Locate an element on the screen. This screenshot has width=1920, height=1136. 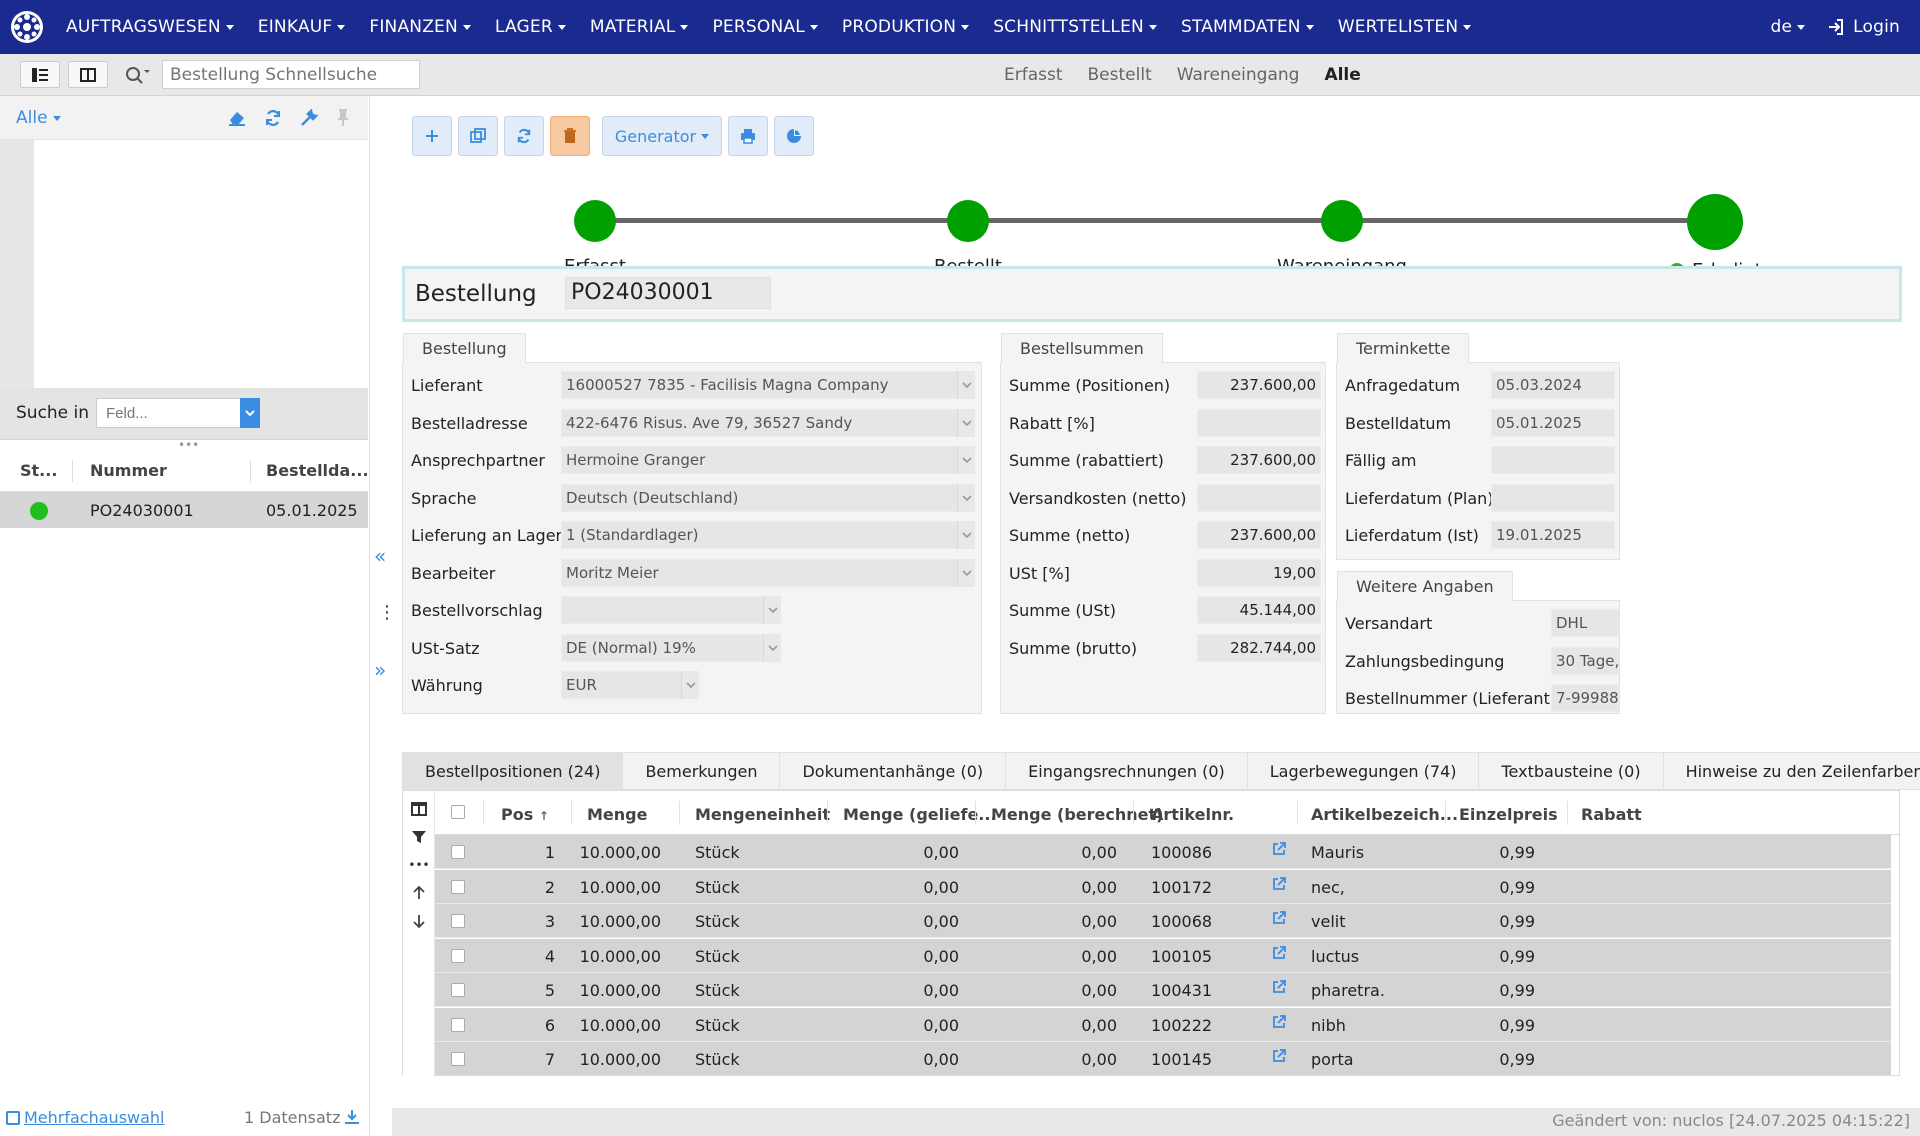
nav-menu-1: EINKAUF is located at coordinates (302, 27).